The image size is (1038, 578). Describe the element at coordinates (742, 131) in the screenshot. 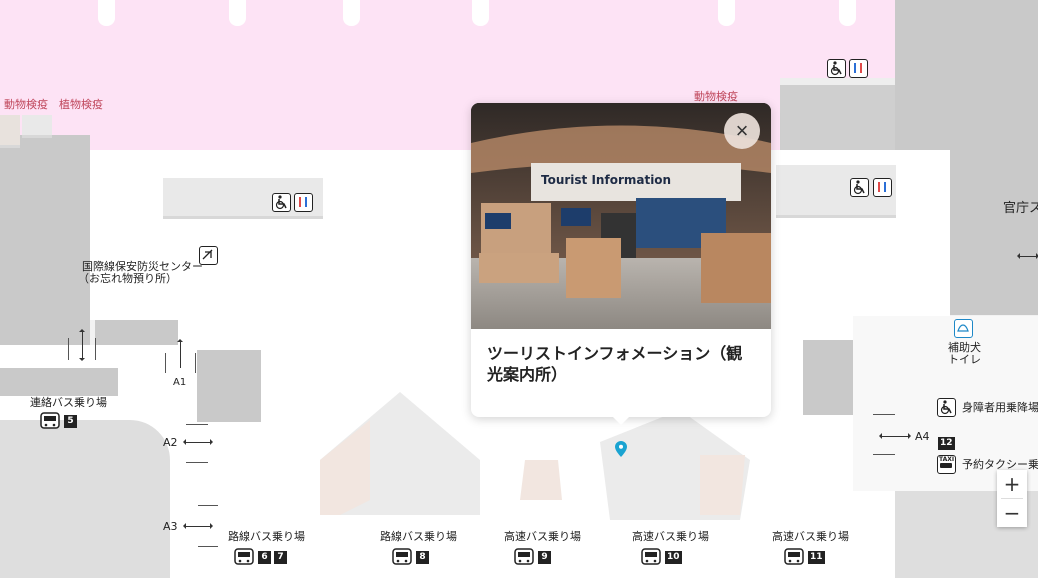

I see `close-button: ×` at that location.